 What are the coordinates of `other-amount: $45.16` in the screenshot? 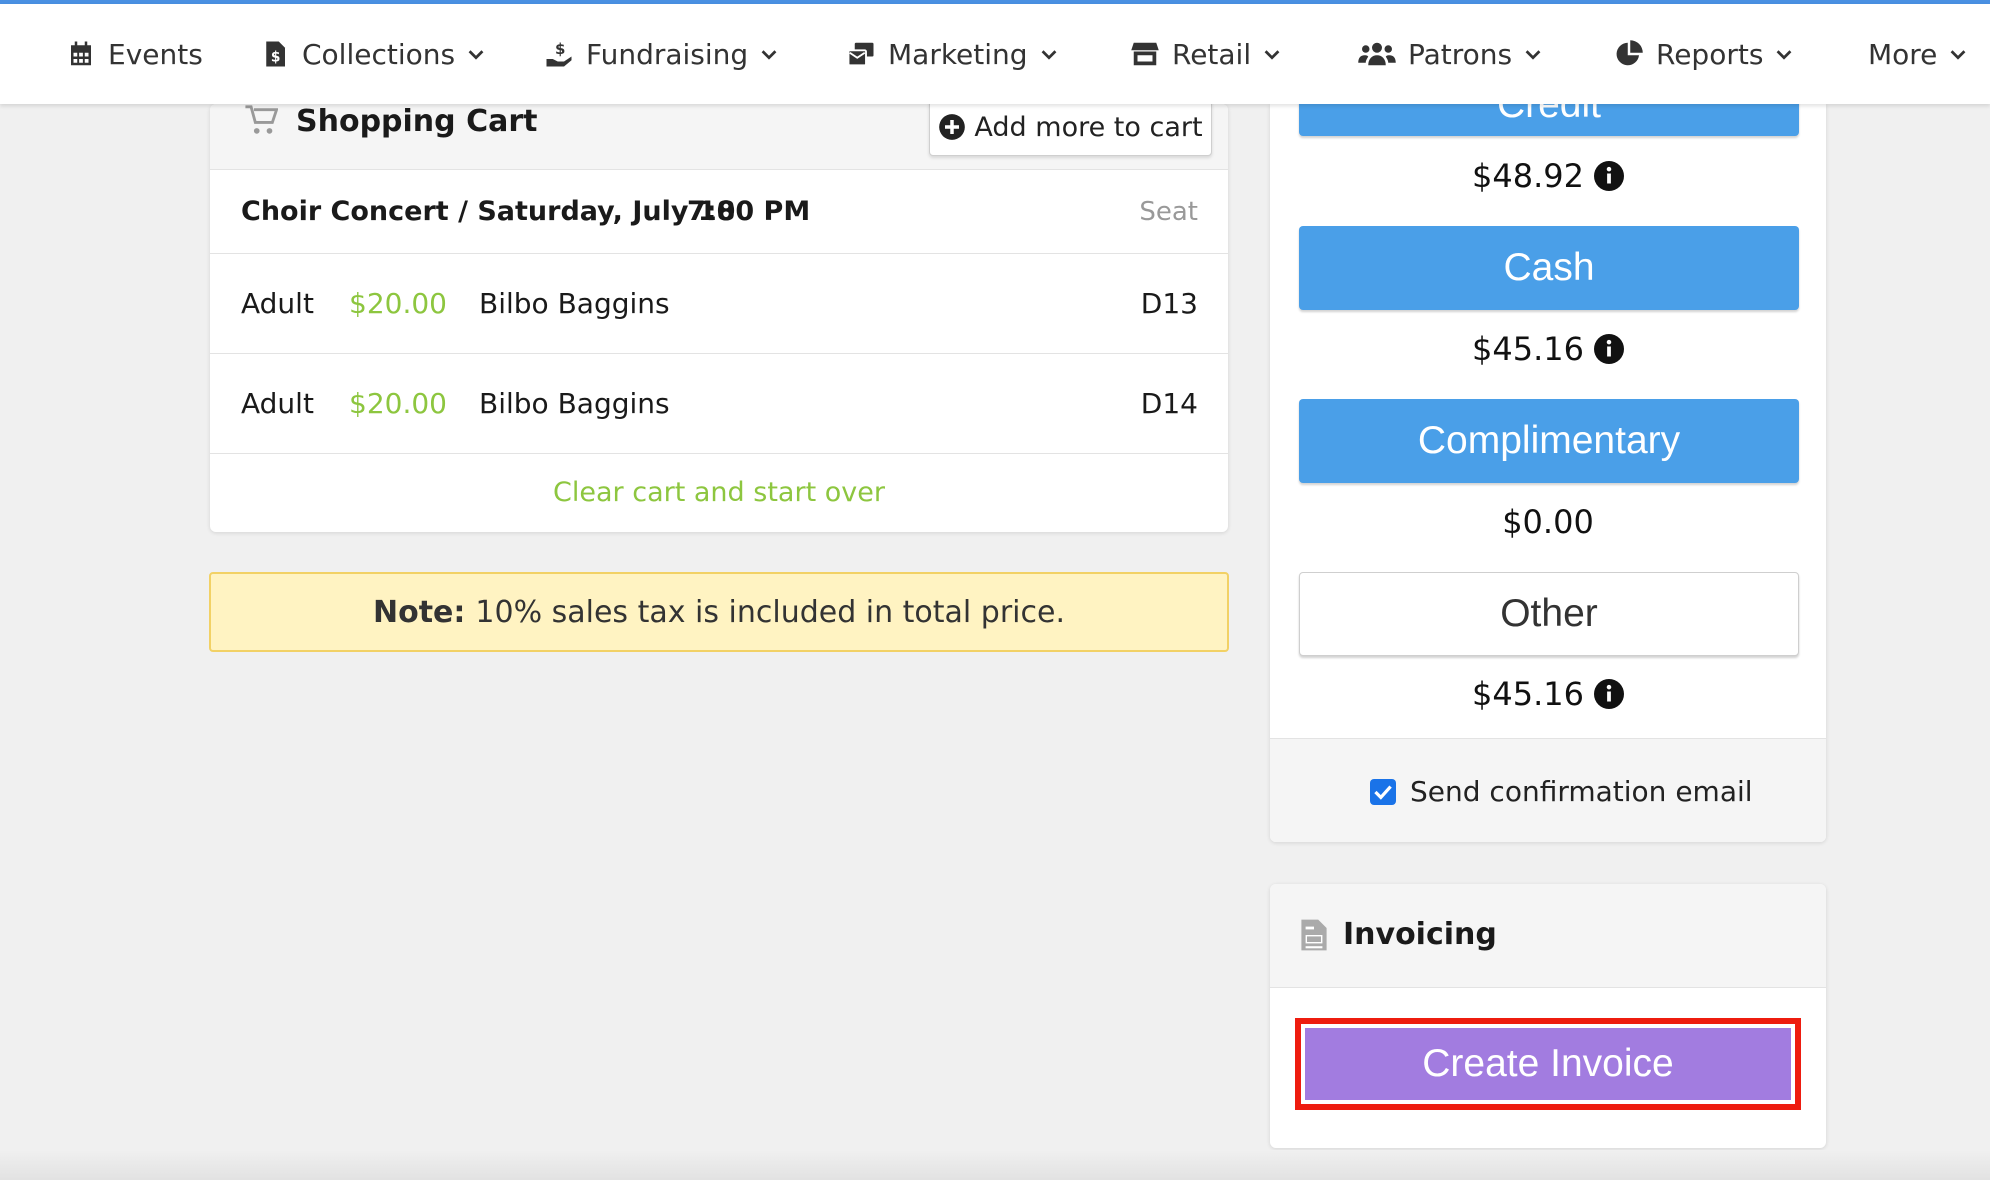 It's located at (1548, 694).